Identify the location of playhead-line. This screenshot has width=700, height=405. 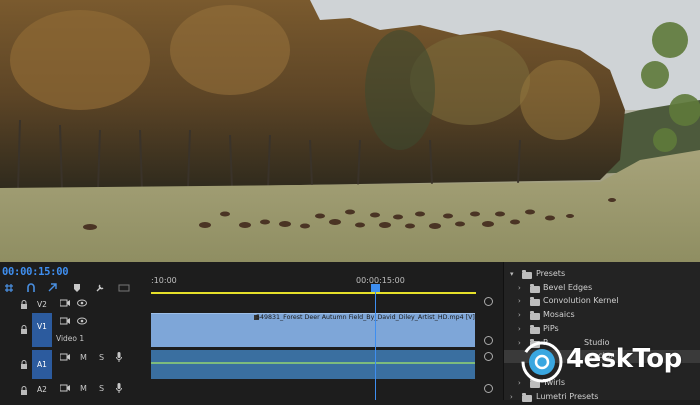
(375, 342).